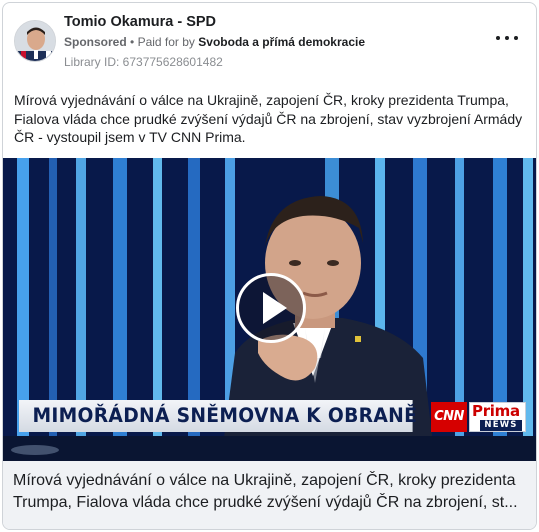 This screenshot has width=539, height=532. I want to click on tv-banner: MIMOŘÁDNÁ SNĚMOVNA K OBRANĚ, so click(218, 416).